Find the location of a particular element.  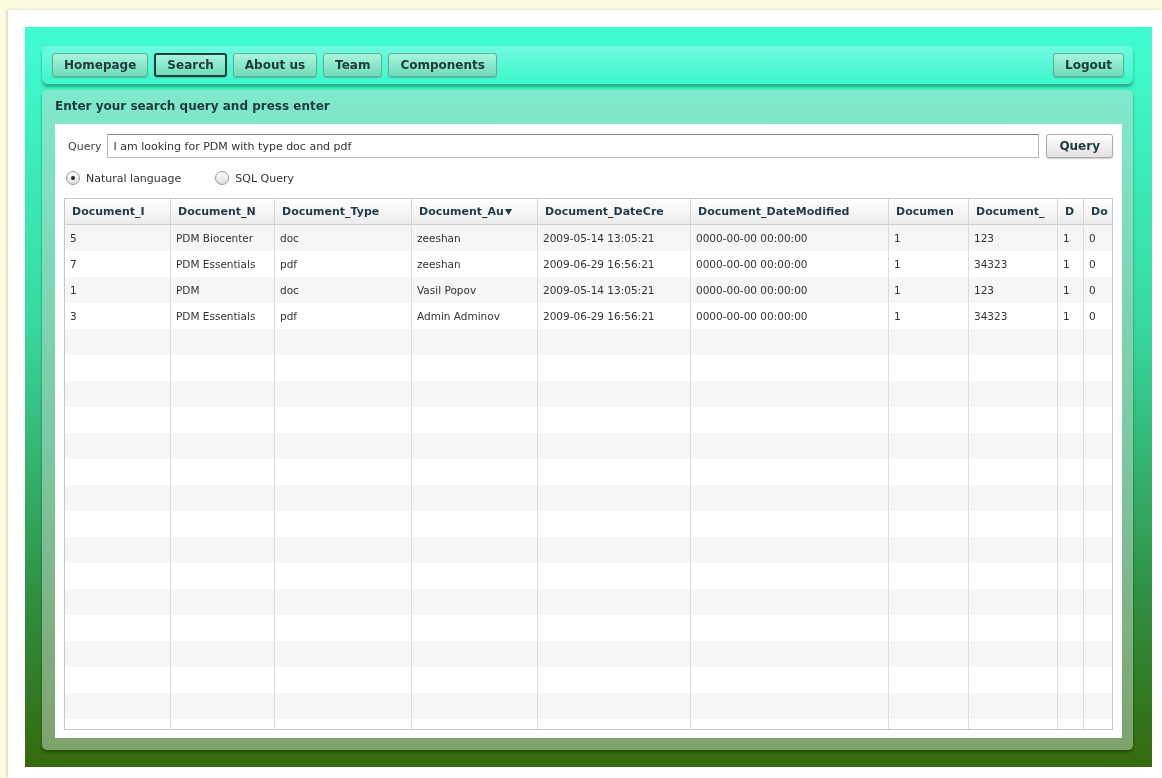

table-cell: zeeshan is located at coordinates (475, 238).